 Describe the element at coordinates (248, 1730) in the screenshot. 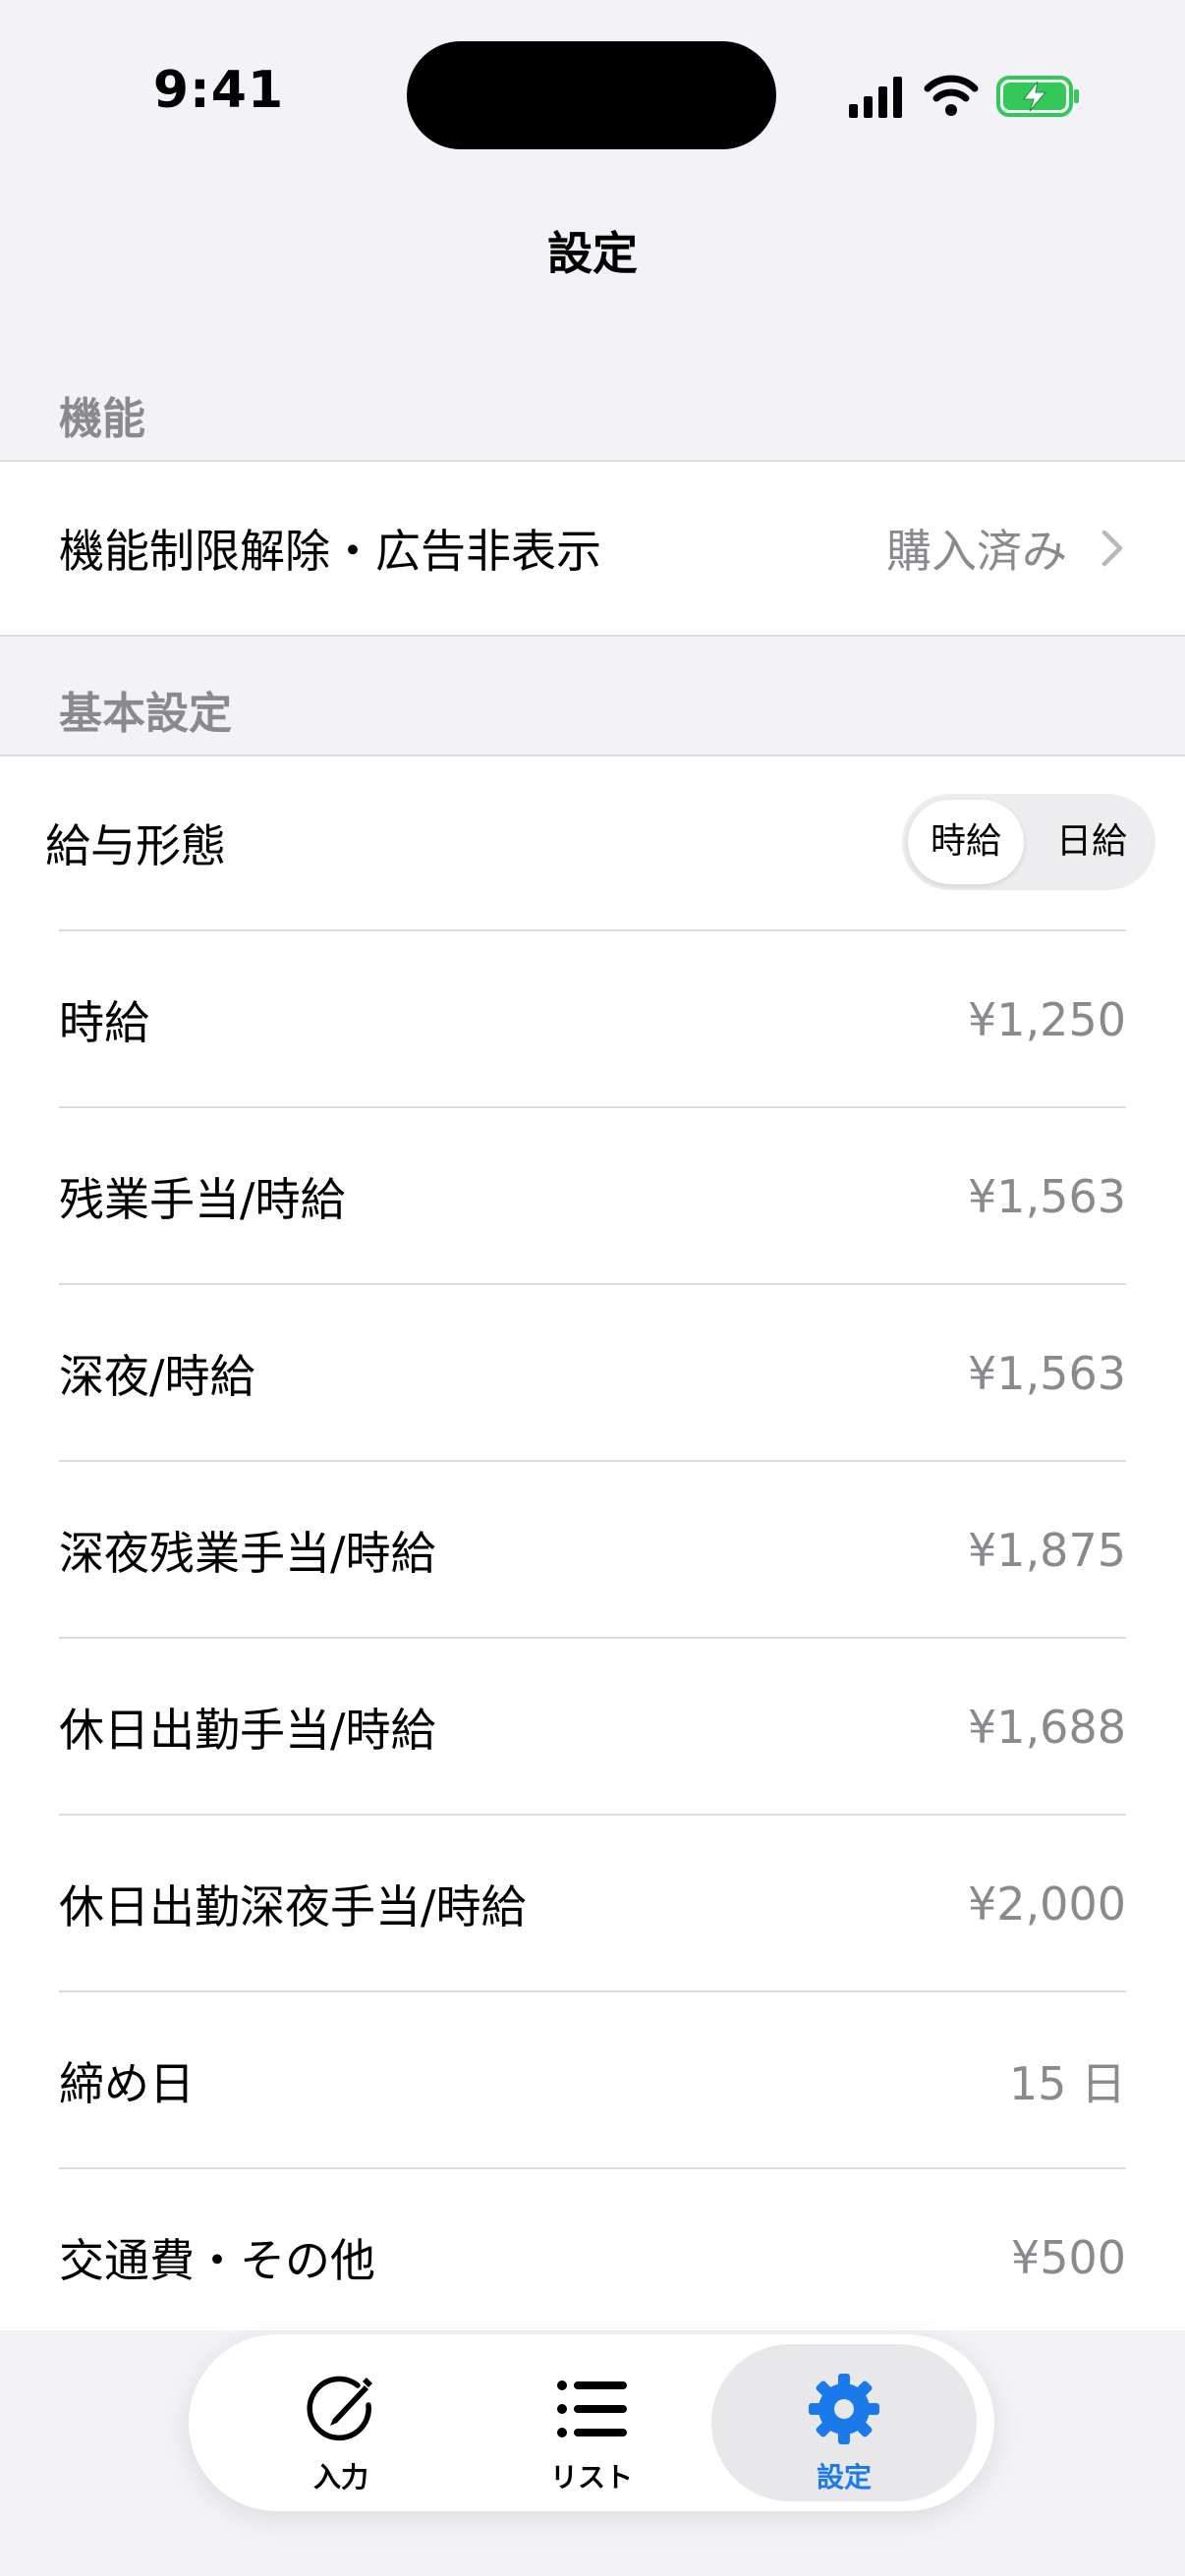

I see `setting-row-label: 休日出勤手当/時給` at that location.